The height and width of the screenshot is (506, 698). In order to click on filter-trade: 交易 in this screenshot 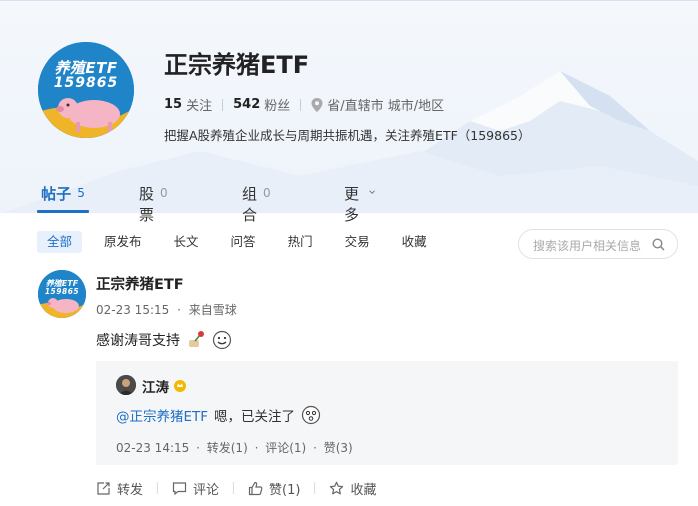, I will do `click(357, 242)`.